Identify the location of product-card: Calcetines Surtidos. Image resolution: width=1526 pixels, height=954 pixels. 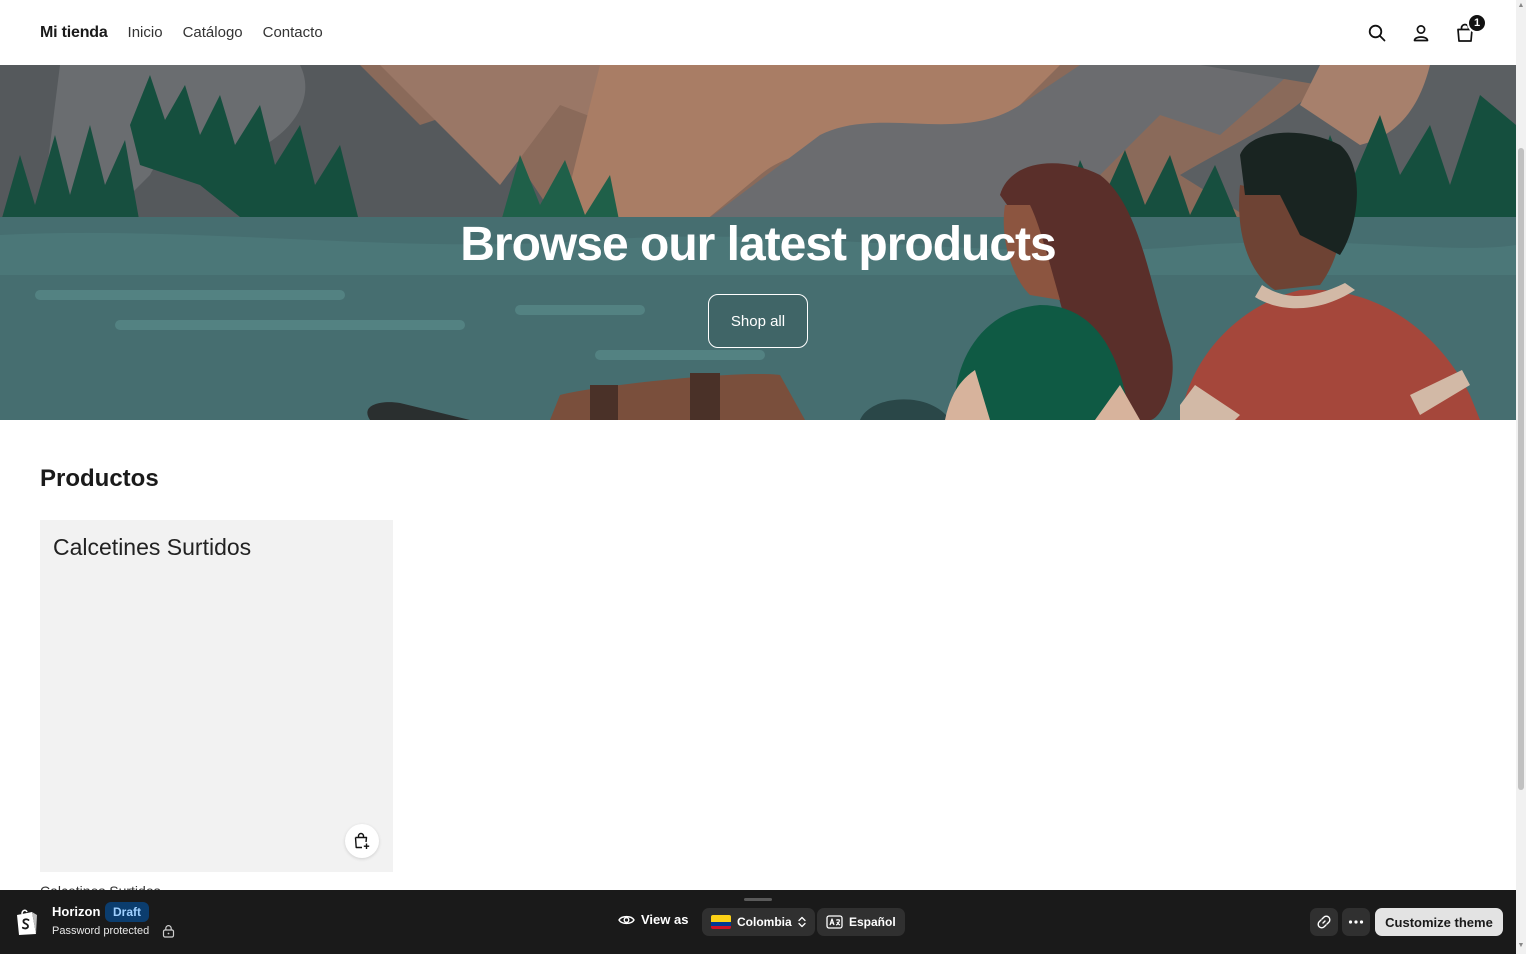
(216, 696).